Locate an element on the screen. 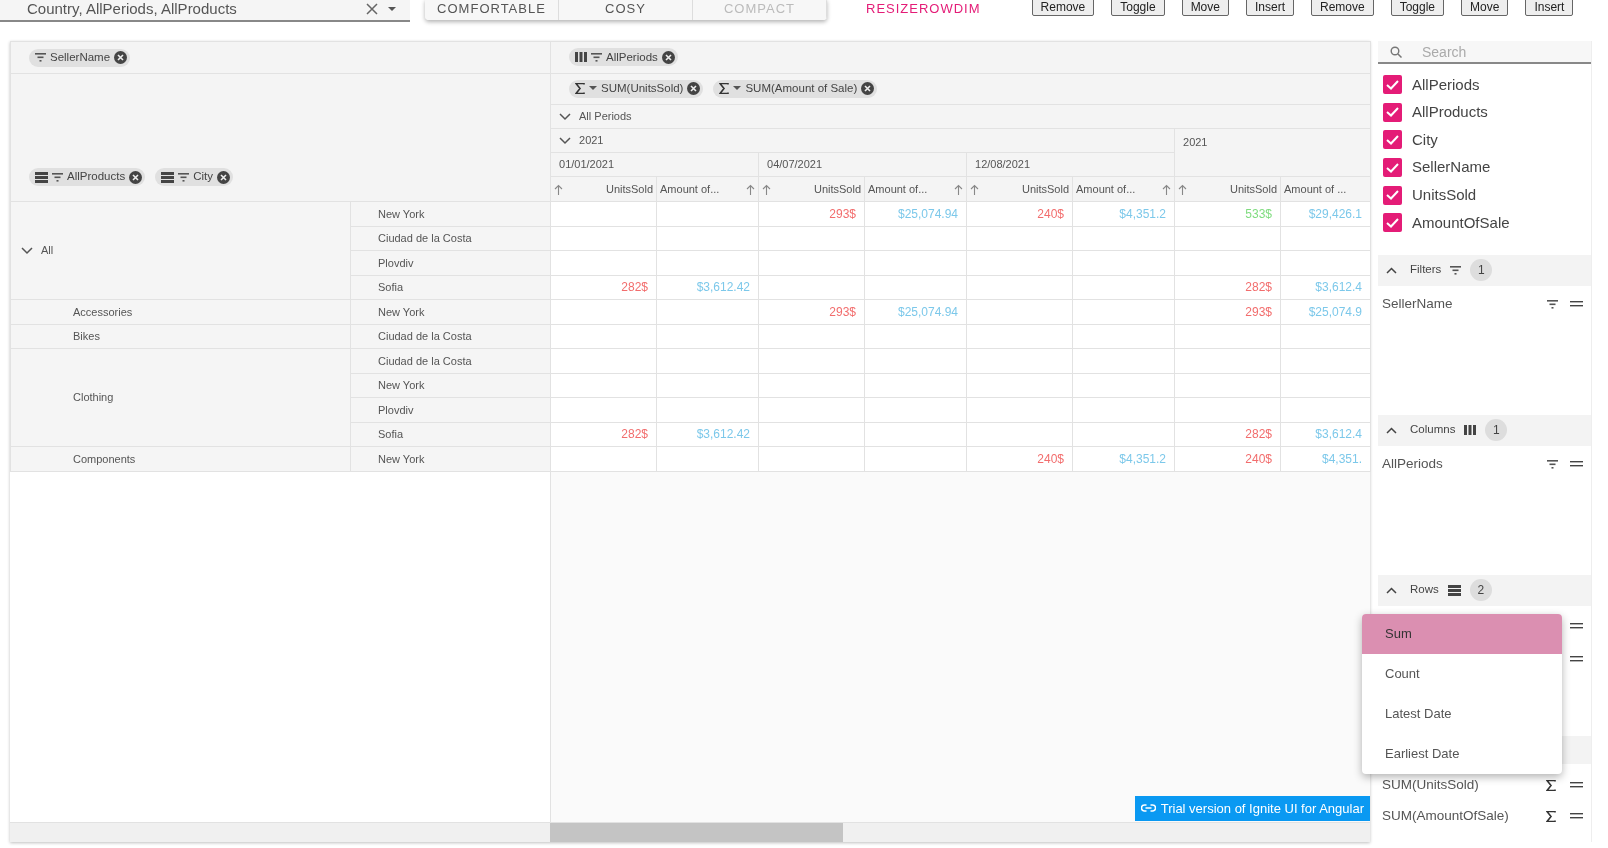 The width and height of the screenshot is (1608, 848). value-cell: $25,074.9 is located at coordinates (1325, 311).